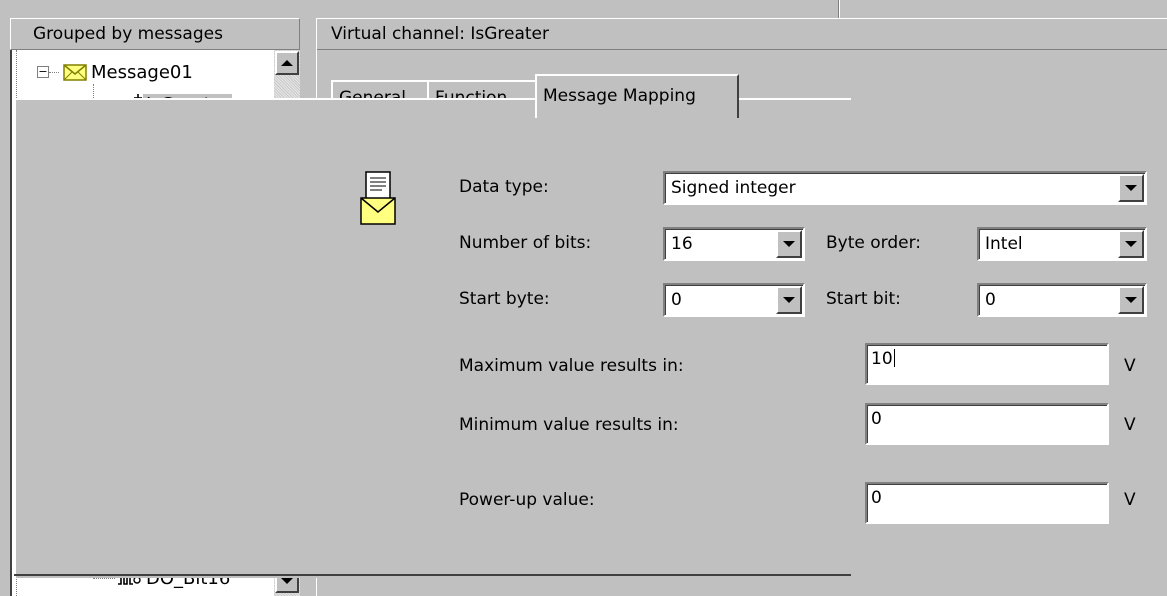  I want to click on envelope-icon, so click(75, 72).